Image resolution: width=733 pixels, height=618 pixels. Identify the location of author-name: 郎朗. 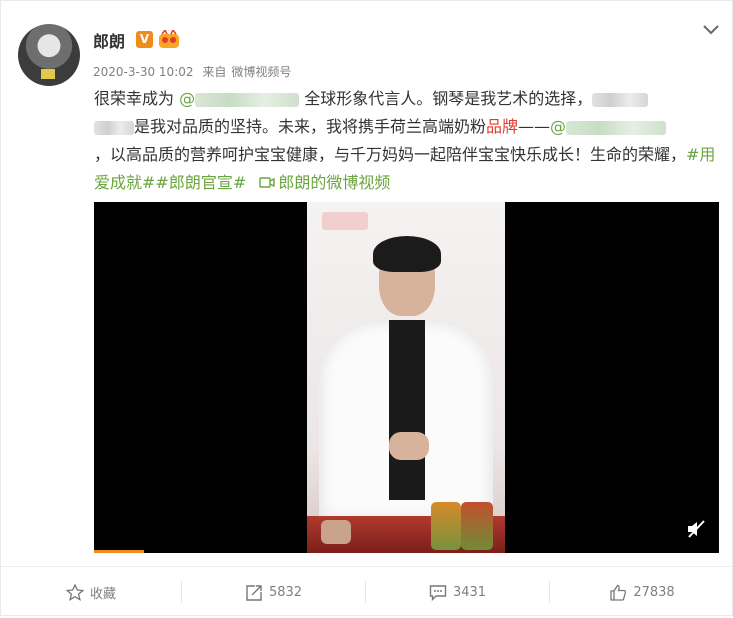
(109, 40).